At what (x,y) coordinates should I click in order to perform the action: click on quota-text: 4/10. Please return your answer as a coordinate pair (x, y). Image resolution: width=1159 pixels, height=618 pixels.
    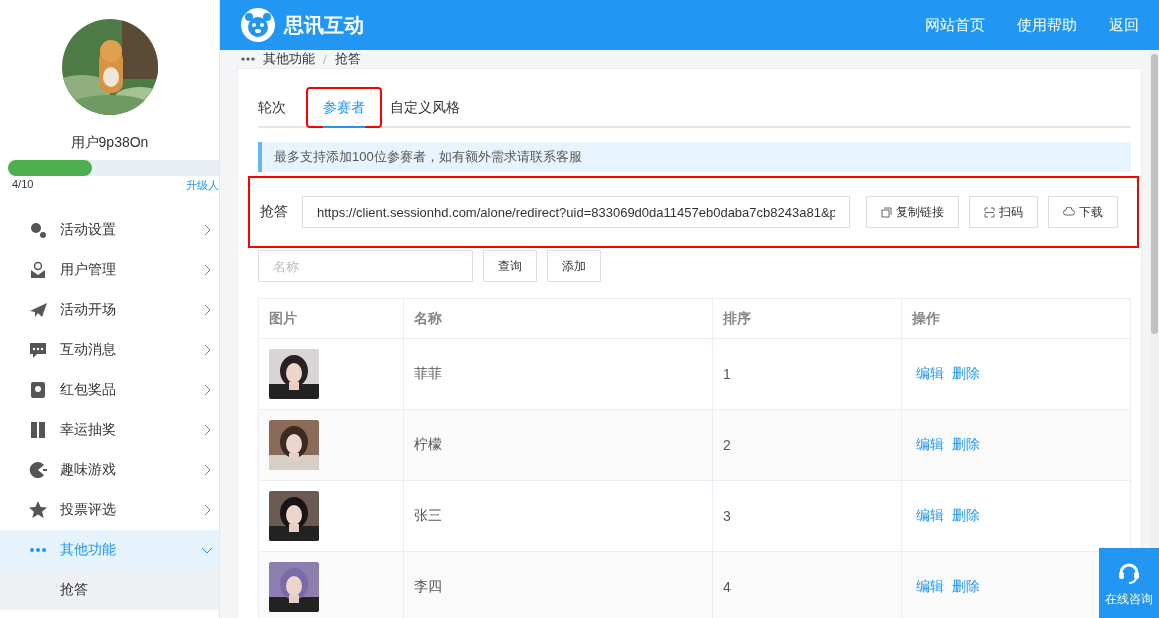
    Looking at the image, I should click on (23, 185).